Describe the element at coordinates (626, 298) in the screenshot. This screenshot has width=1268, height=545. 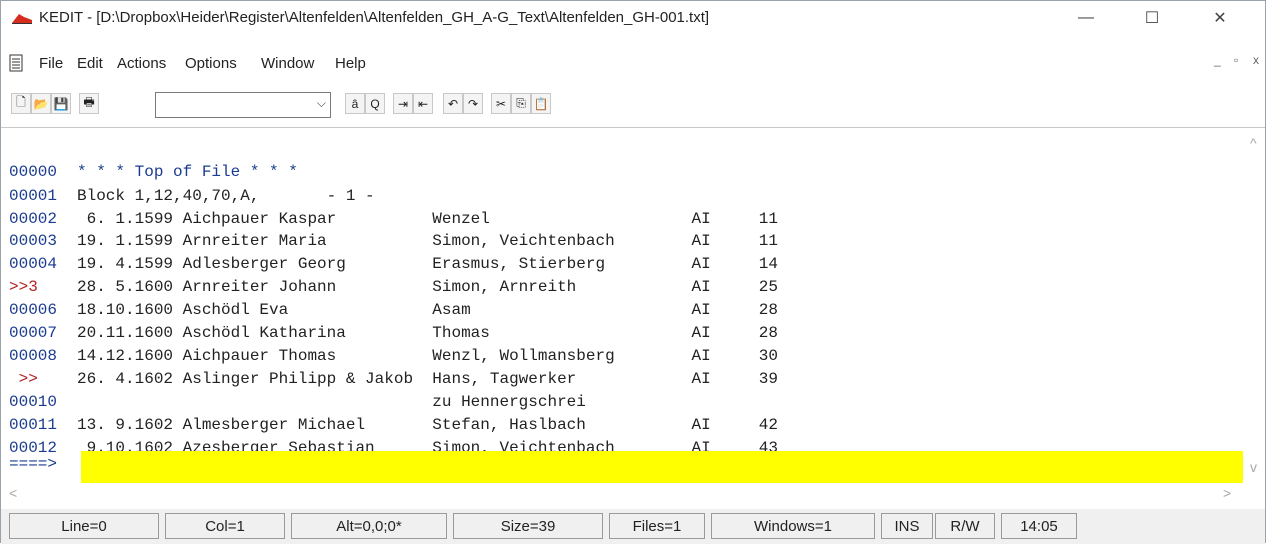
I see `editor-line: 00006 18.10.1600 Aschödl Eva Asam AI 28` at that location.